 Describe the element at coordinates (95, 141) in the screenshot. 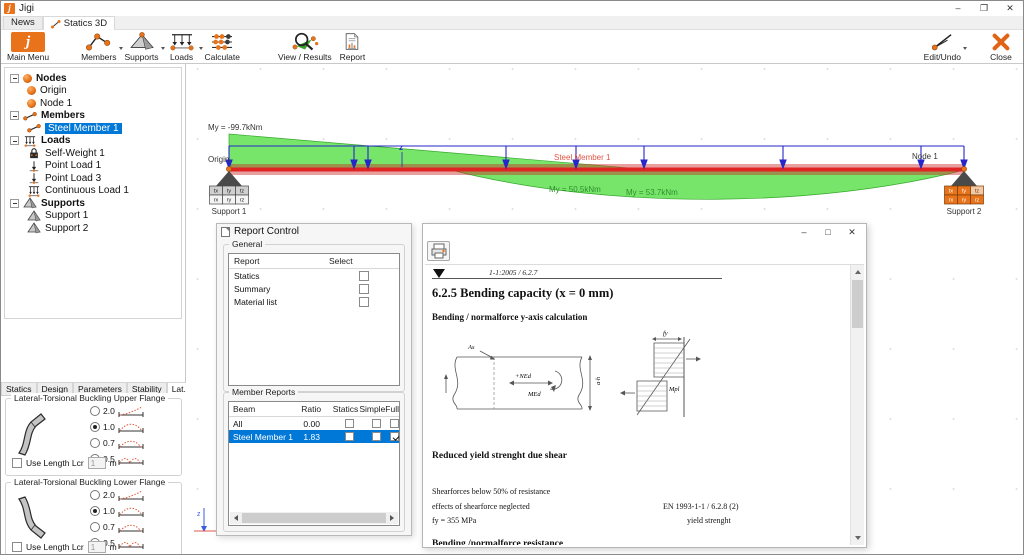

I see `tree-group-loads: Loads` at that location.